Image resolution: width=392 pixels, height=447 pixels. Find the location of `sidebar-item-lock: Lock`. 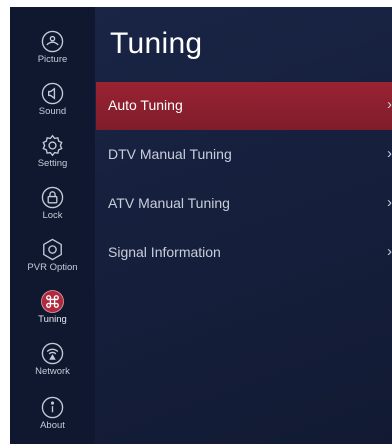

sidebar-item-lock: Lock is located at coordinates (52, 204).